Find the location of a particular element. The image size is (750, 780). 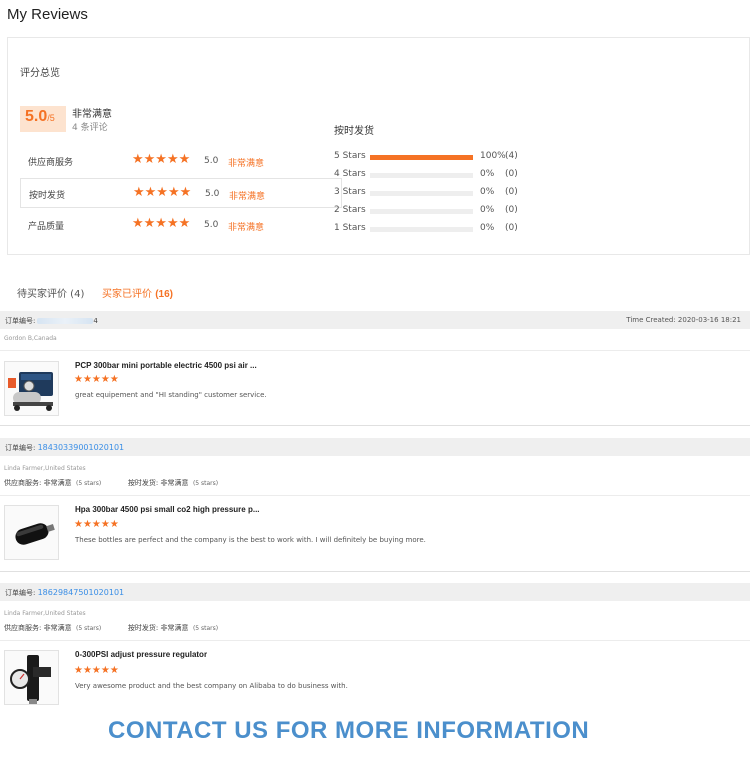

masked-order-number is located at coordinates (65, 321).